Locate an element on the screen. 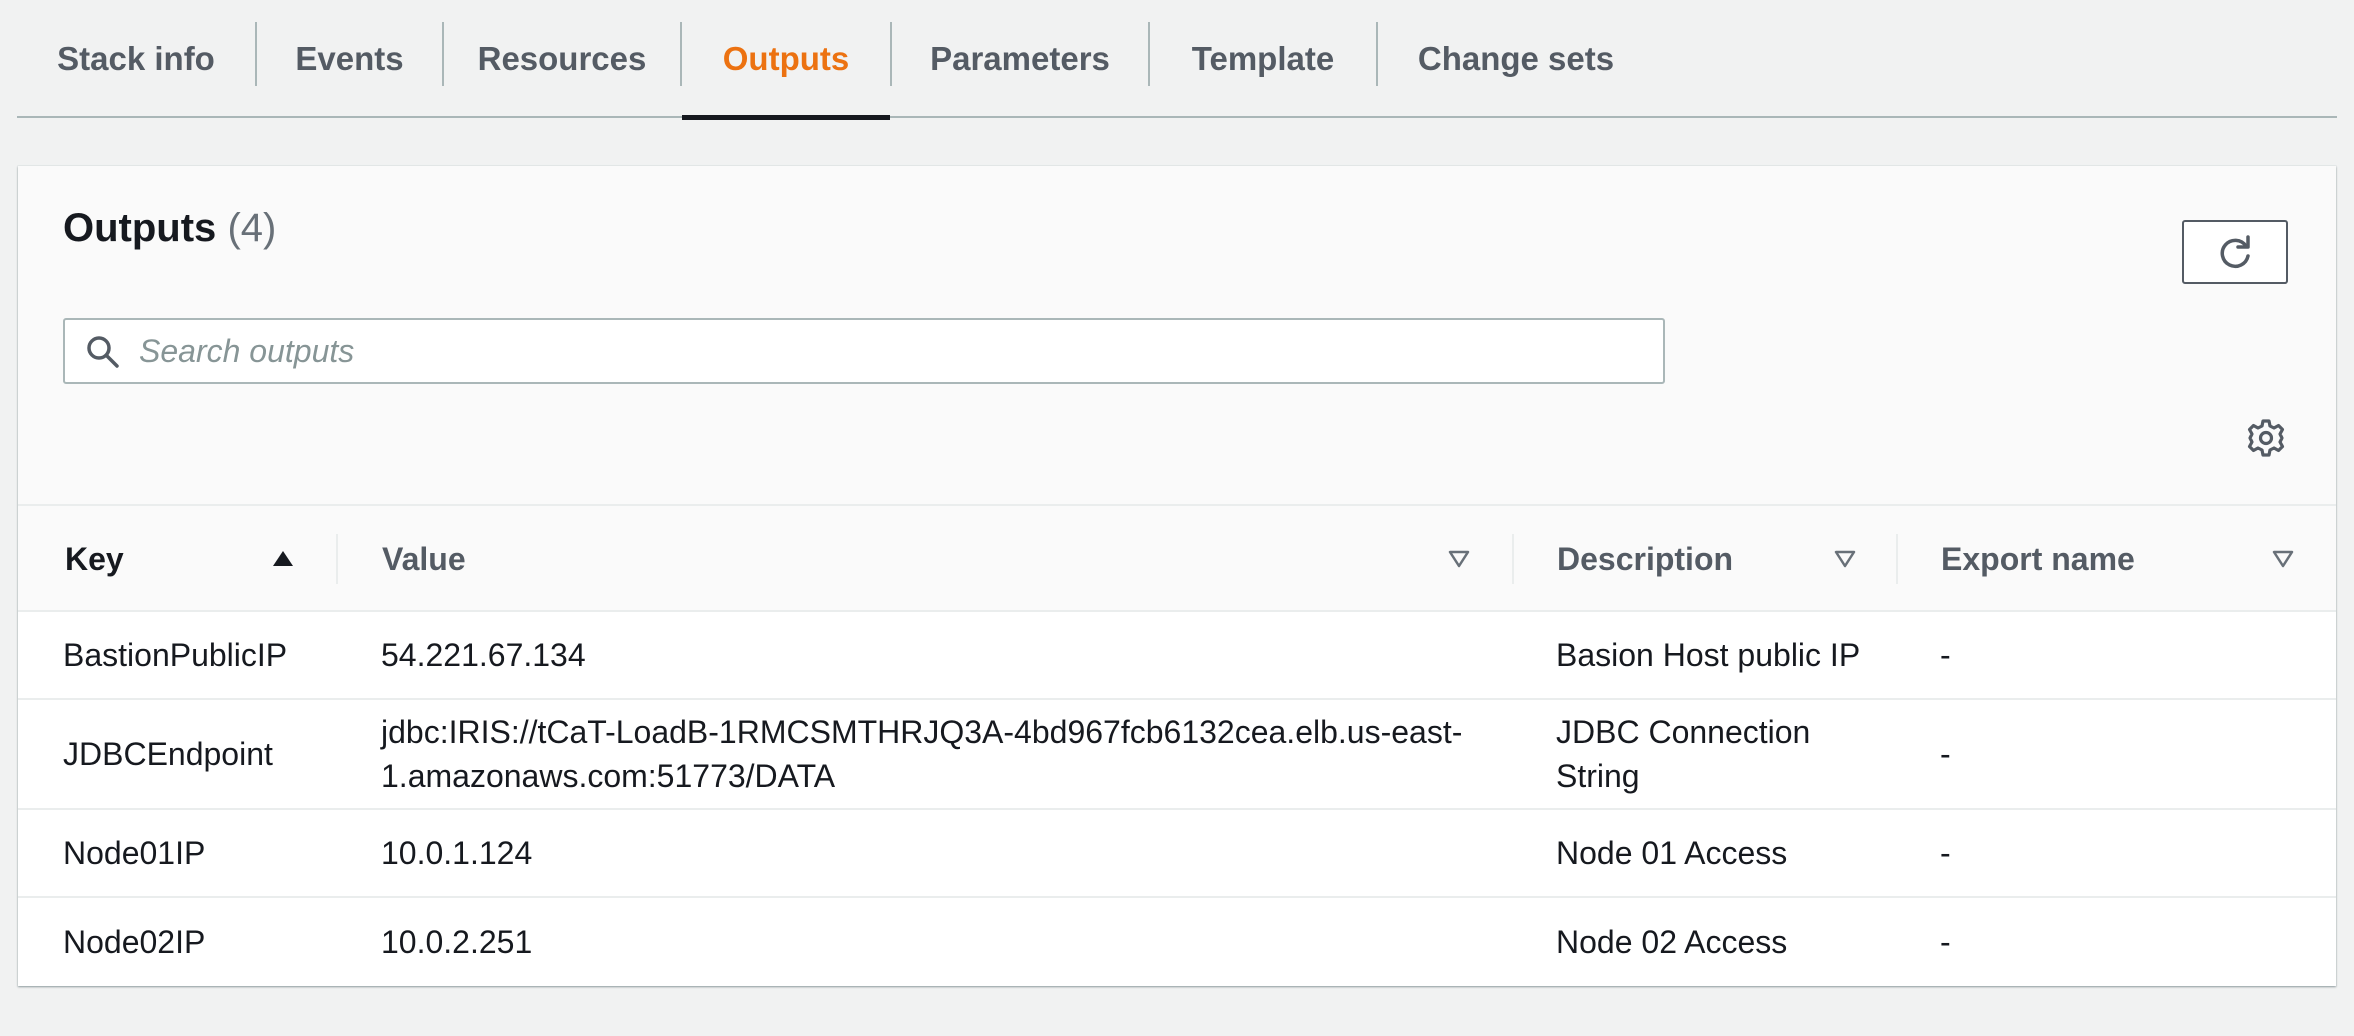  column-header-key: Key is located at coordinates (94, 559).